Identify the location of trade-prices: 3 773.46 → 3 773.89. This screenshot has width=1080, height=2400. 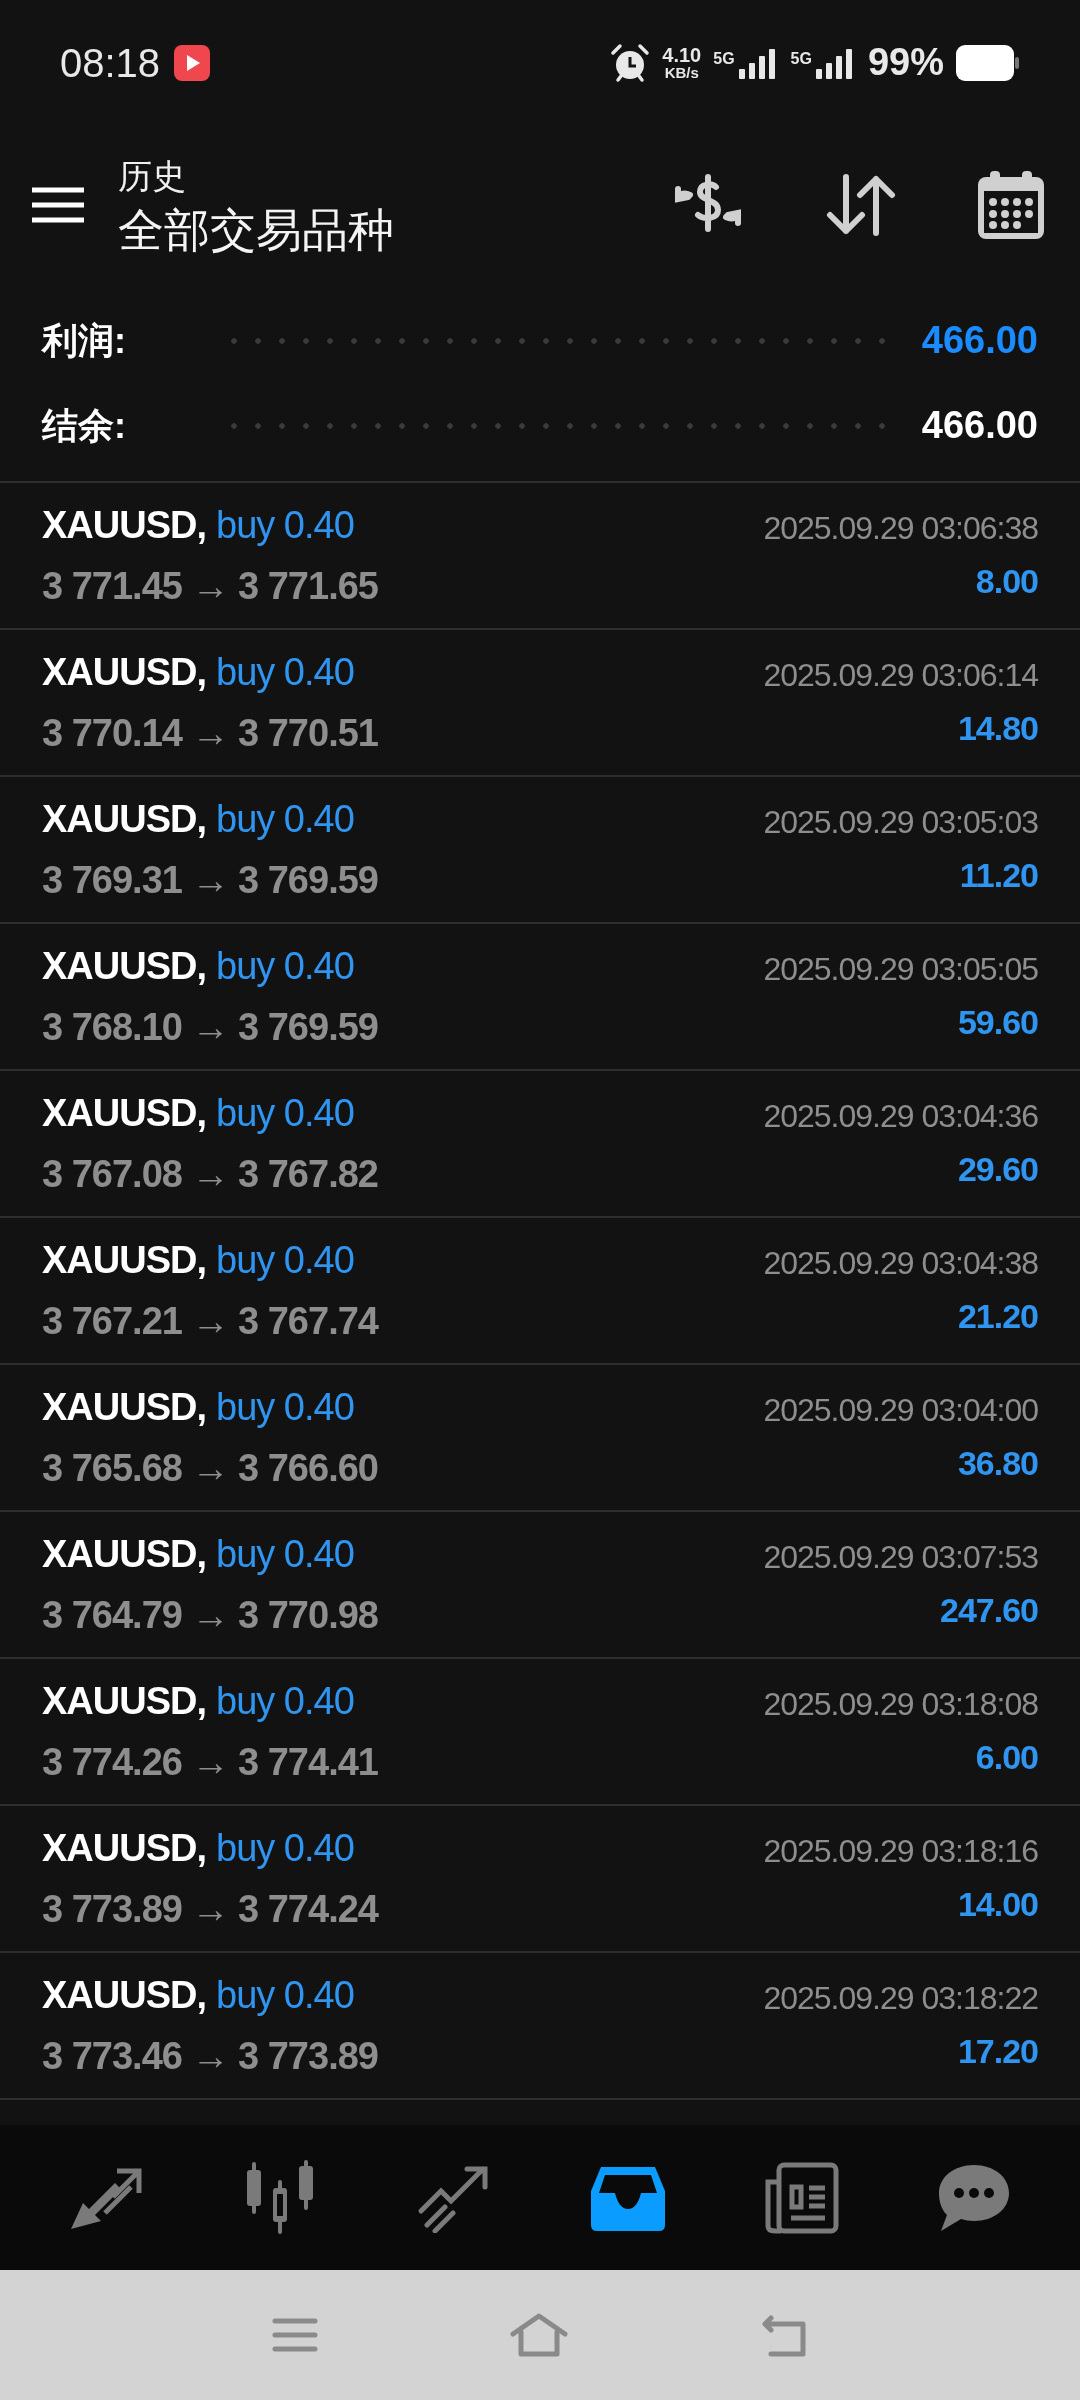
(210, 2056).